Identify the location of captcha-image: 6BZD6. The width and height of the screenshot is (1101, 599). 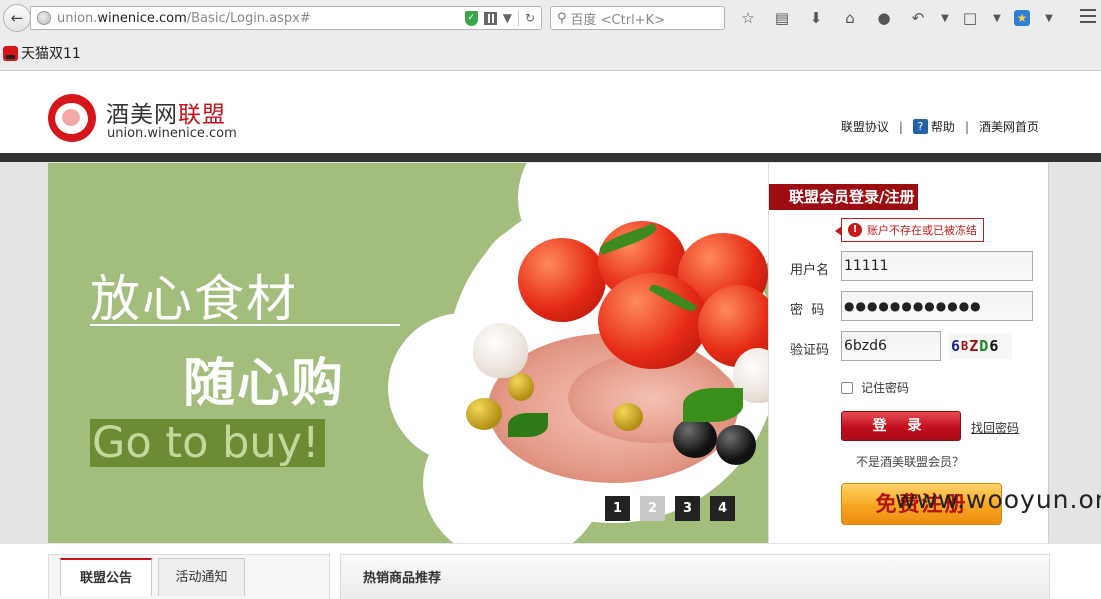
(980, 346).